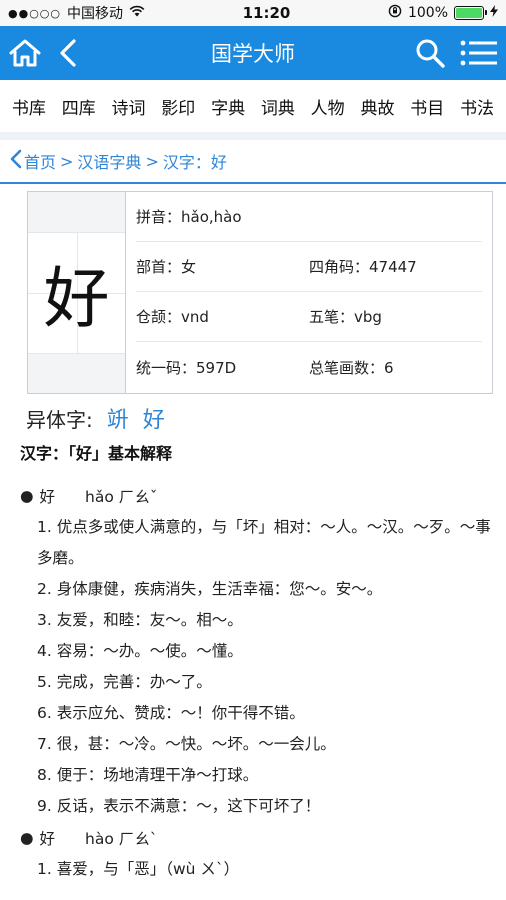  Describe the element at coordinates (40, 161) in the screenshot. I see `breadcrumb-home-link: 首页` at that location.